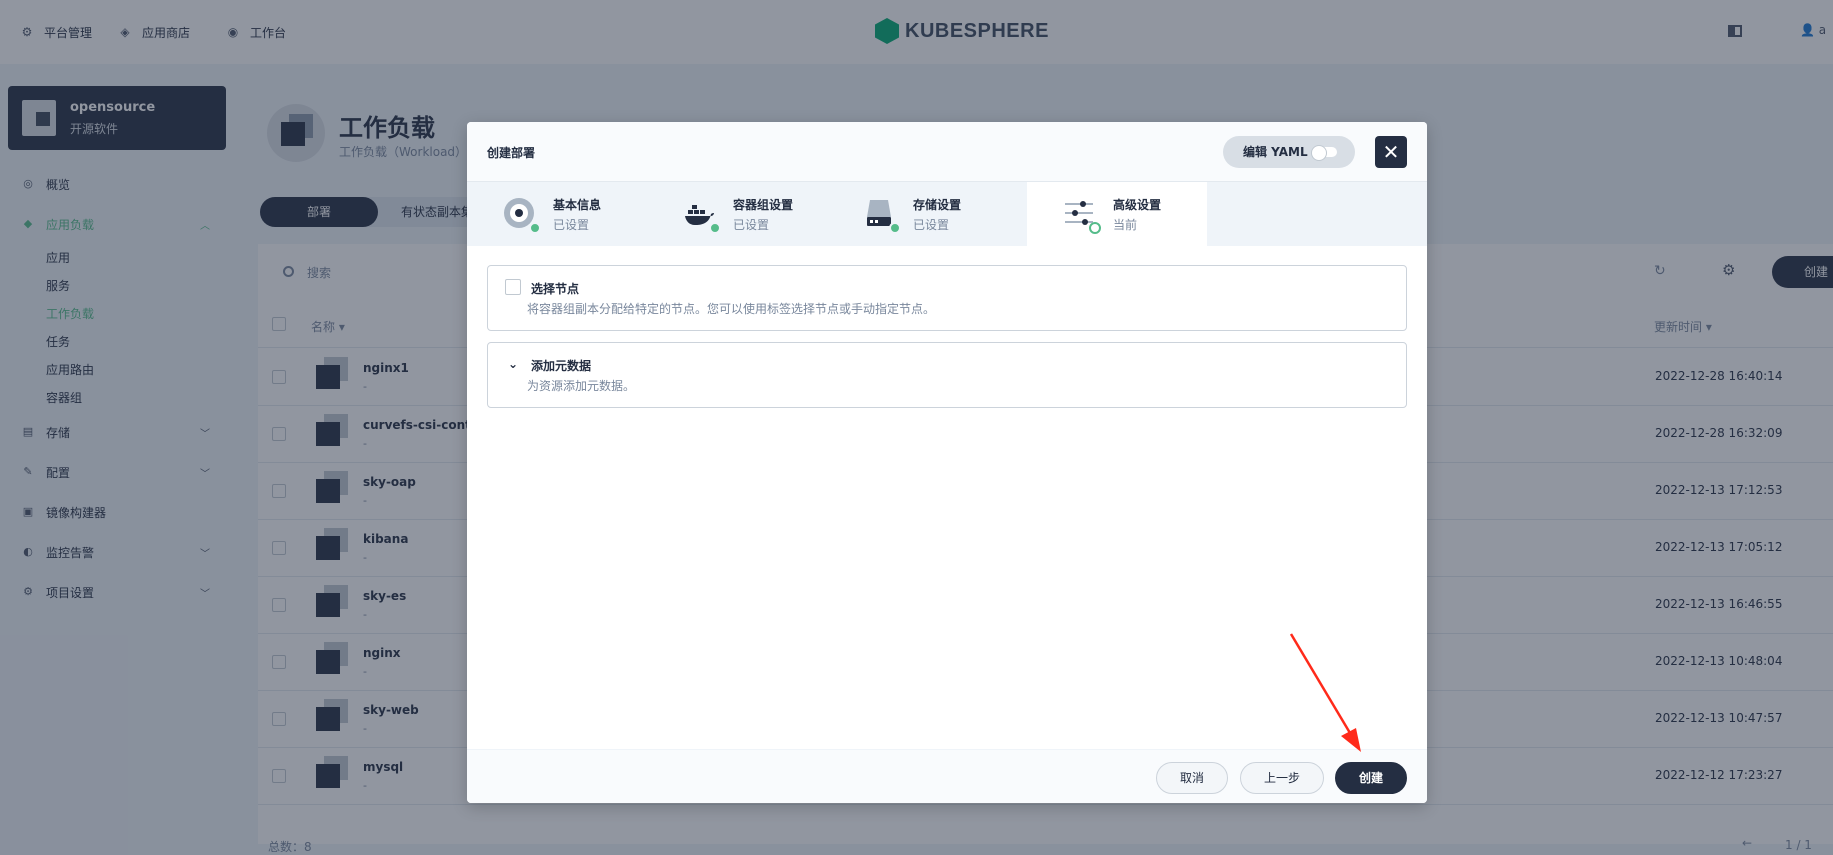 This screenshot has width=1833, height=855. Describe the element at coordinates (1125, 225) in the screenshot. I see `step-status: 当前` at that location.